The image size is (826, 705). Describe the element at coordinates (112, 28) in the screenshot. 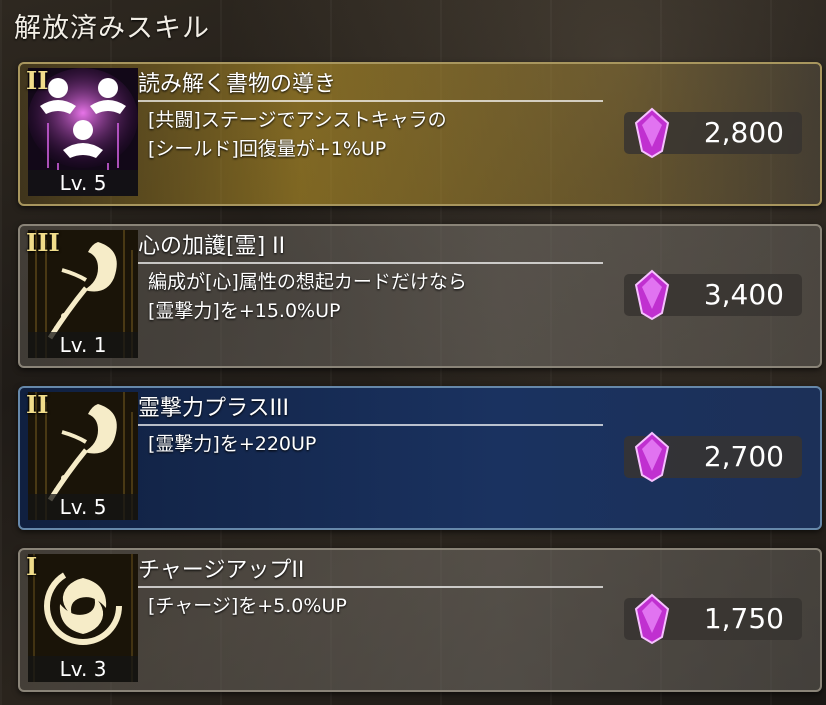

I see `section-title: 解放済みスキル` at that location.